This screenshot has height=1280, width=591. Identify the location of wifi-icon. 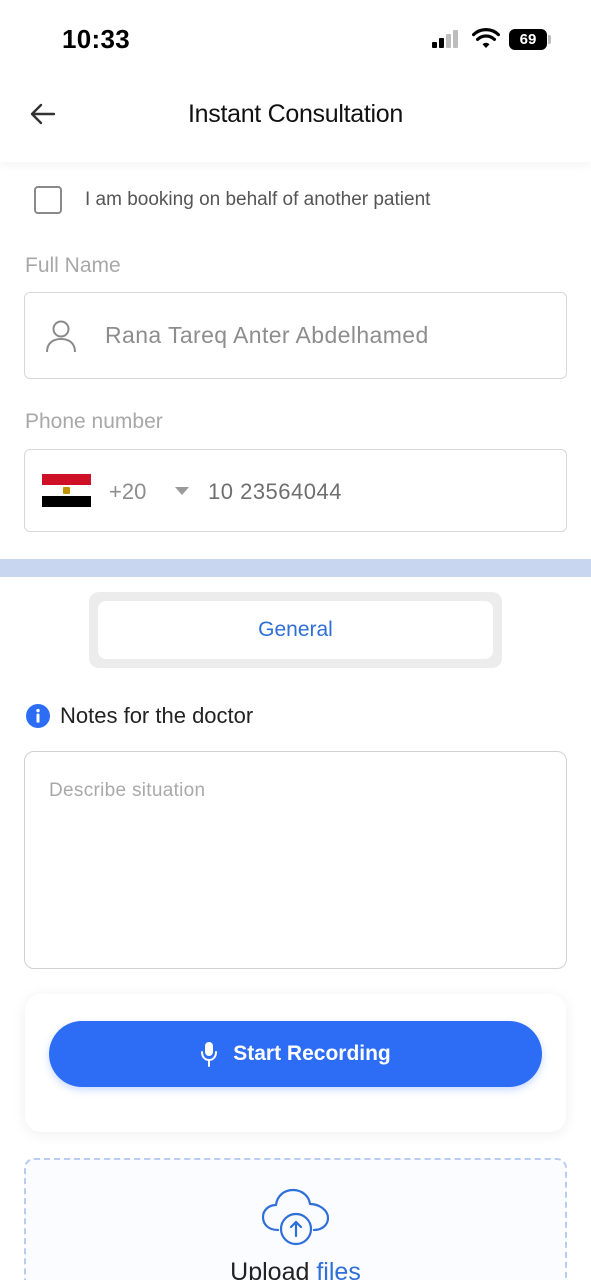
(486, 38).